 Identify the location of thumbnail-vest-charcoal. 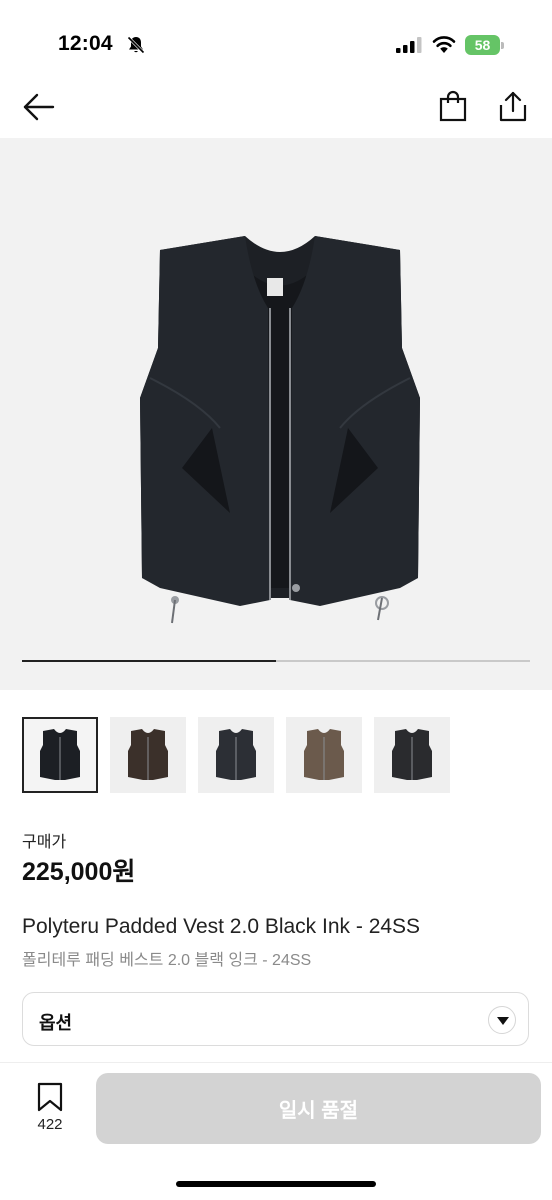
(236, 755).